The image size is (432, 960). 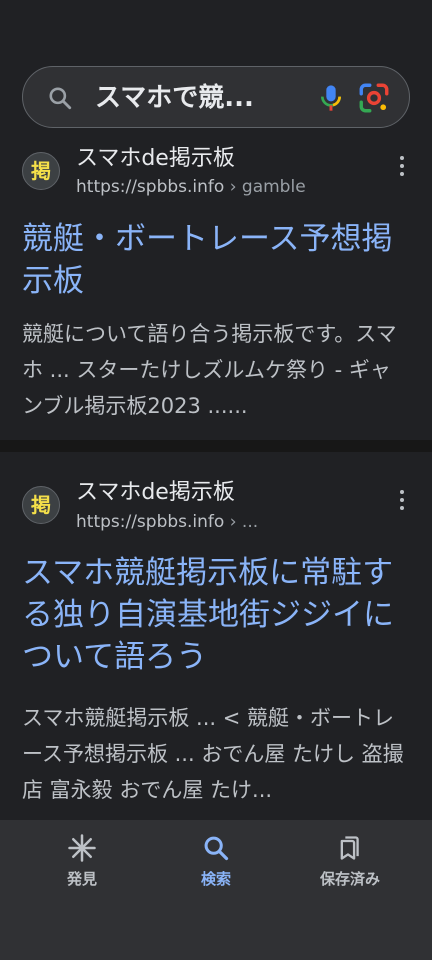 What do you see at coordinates (216, 446) in the screenshot?
I see `result-separator` at bounding box center [216, 446].